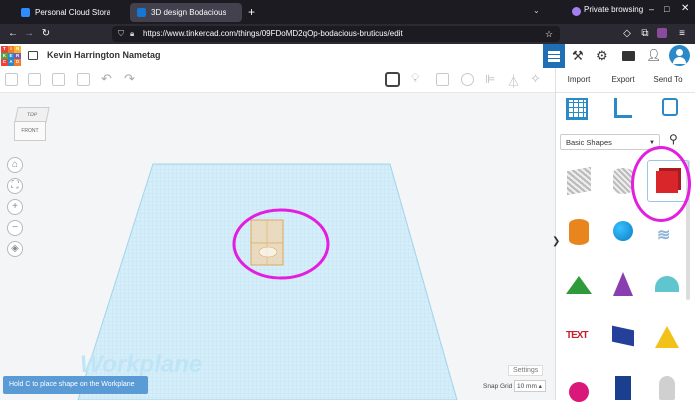  I want to click on extensions-icon: ⧉, so click(645, 34).